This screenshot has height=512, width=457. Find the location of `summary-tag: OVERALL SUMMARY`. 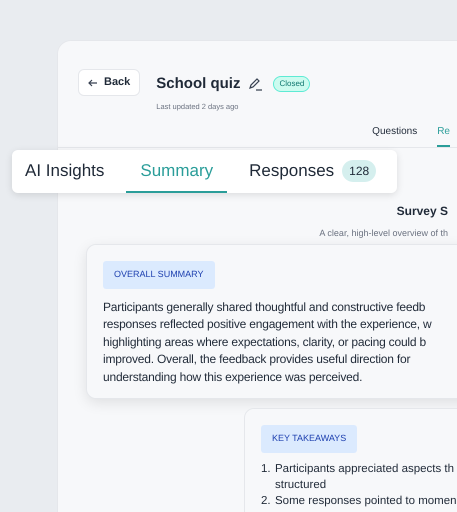

summary-tag: OVERALL SUMMARY is located at coordinates (159, 274).